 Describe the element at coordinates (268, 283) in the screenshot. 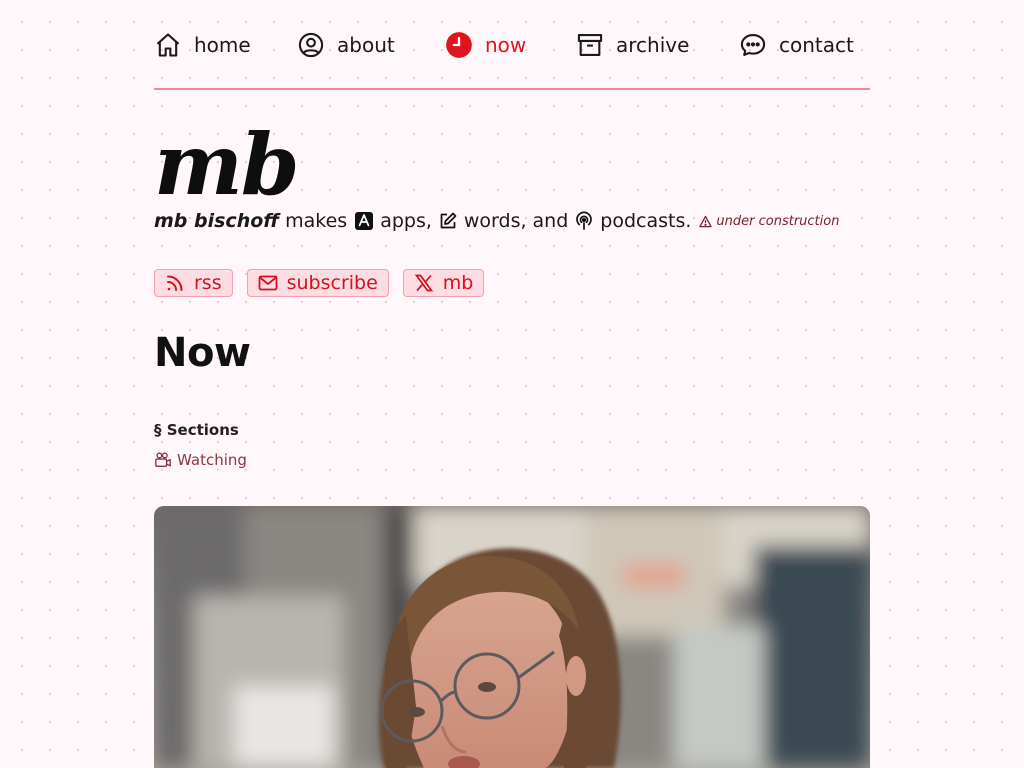

I see `envelope-icon` at that location.